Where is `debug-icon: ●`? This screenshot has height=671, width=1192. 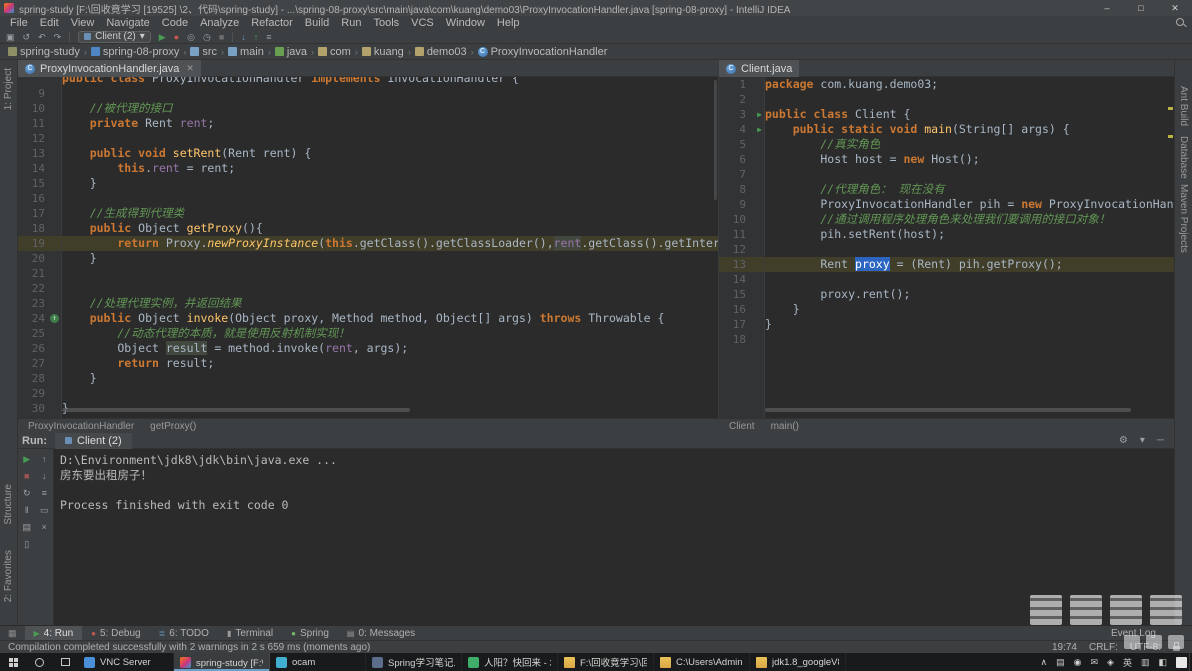 debug-icon: ● is located at coordinates (176, 37).